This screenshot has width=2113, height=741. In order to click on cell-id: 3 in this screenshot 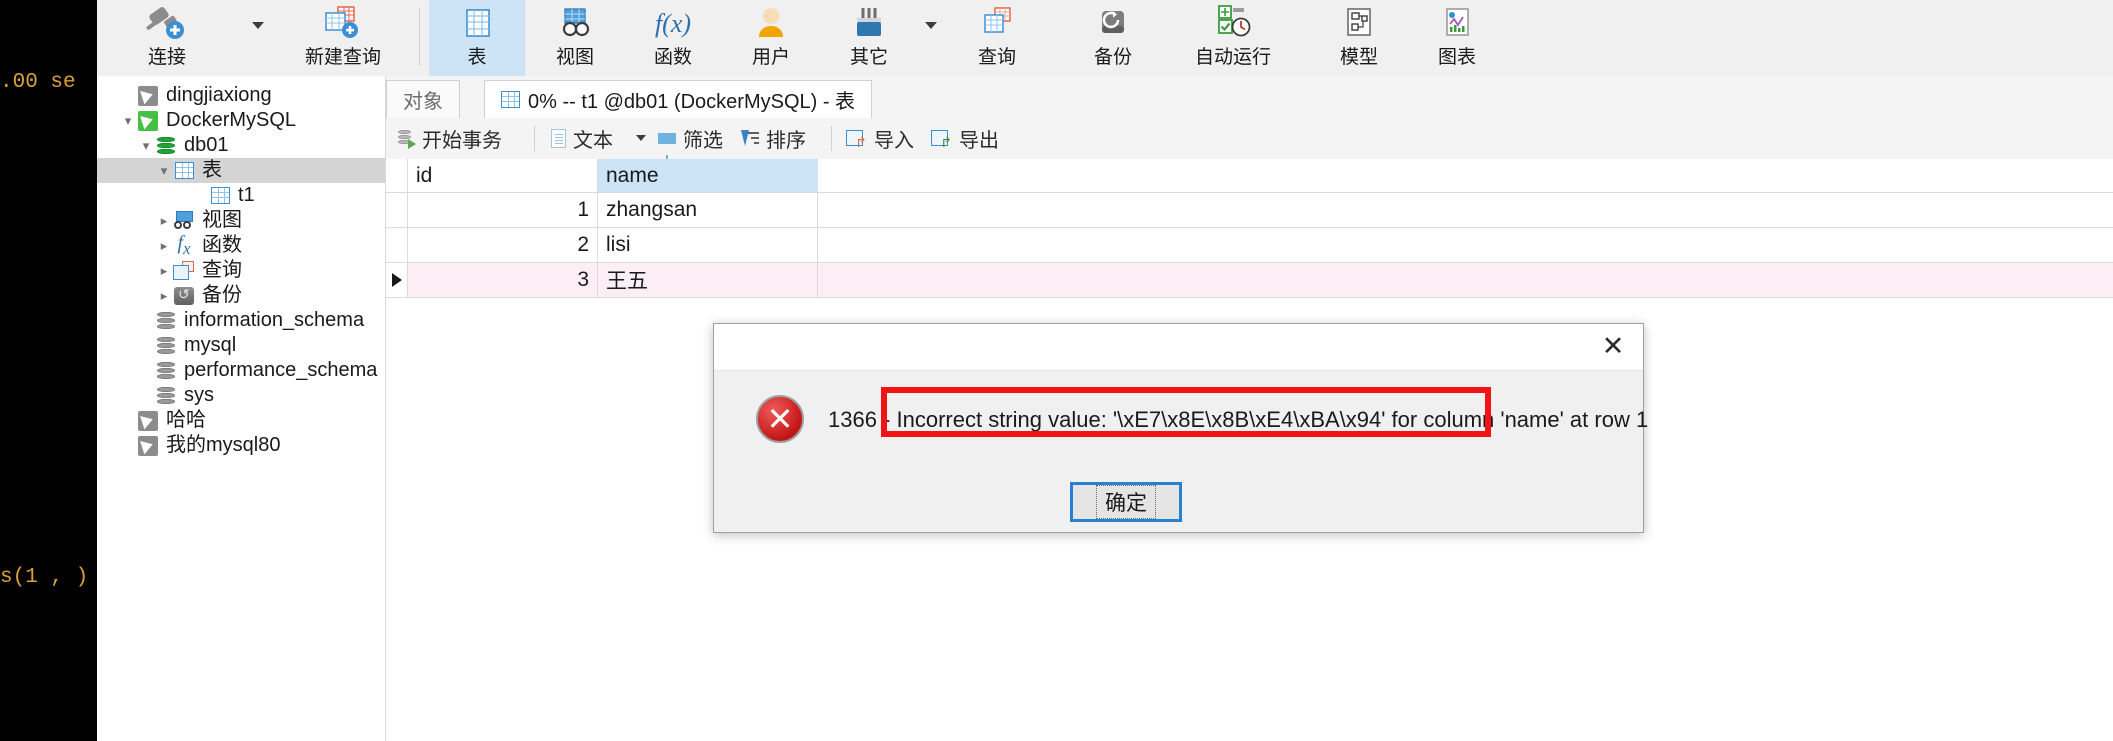, I will do `click(503, 280)`.